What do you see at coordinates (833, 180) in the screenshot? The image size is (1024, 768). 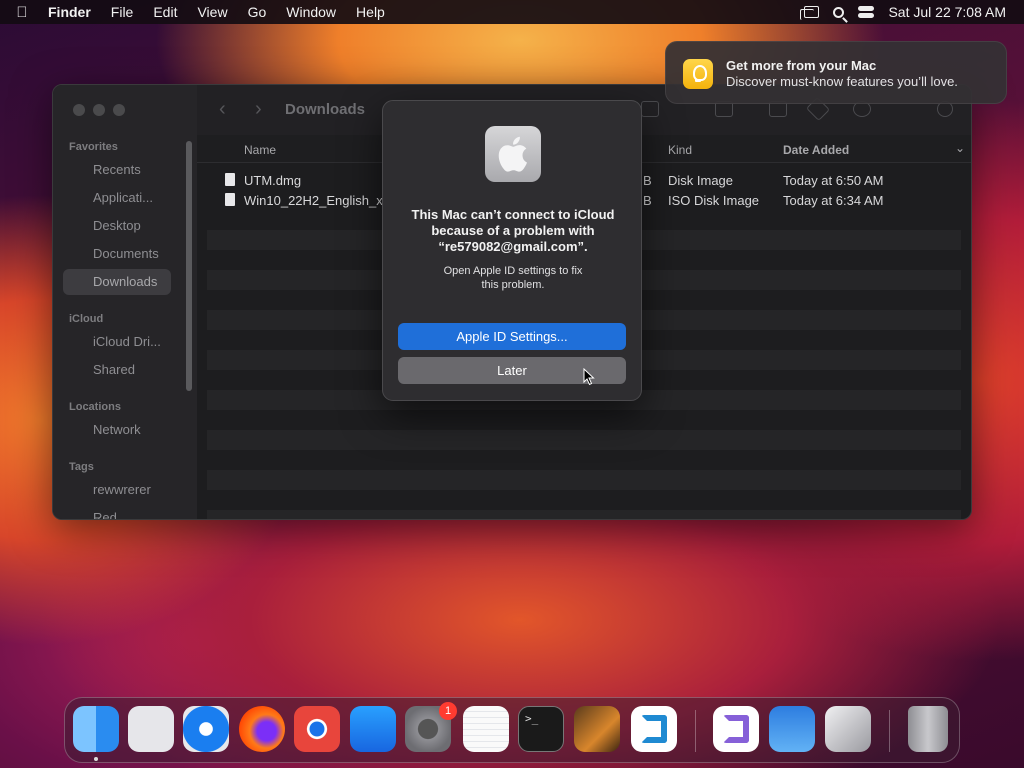 I see `file-date-added: Today at 6:50 AM` at bounding box center [833, 180].